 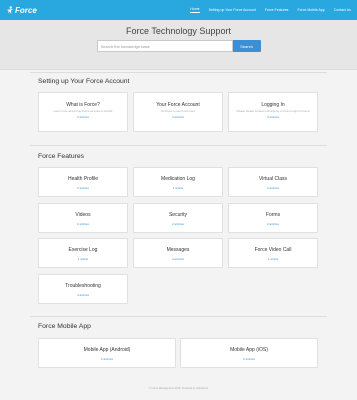 What do you see at coordinates (83, 105) in the screenshot?
I see `card-title: What is Force?` at bounding box center [83, 105].